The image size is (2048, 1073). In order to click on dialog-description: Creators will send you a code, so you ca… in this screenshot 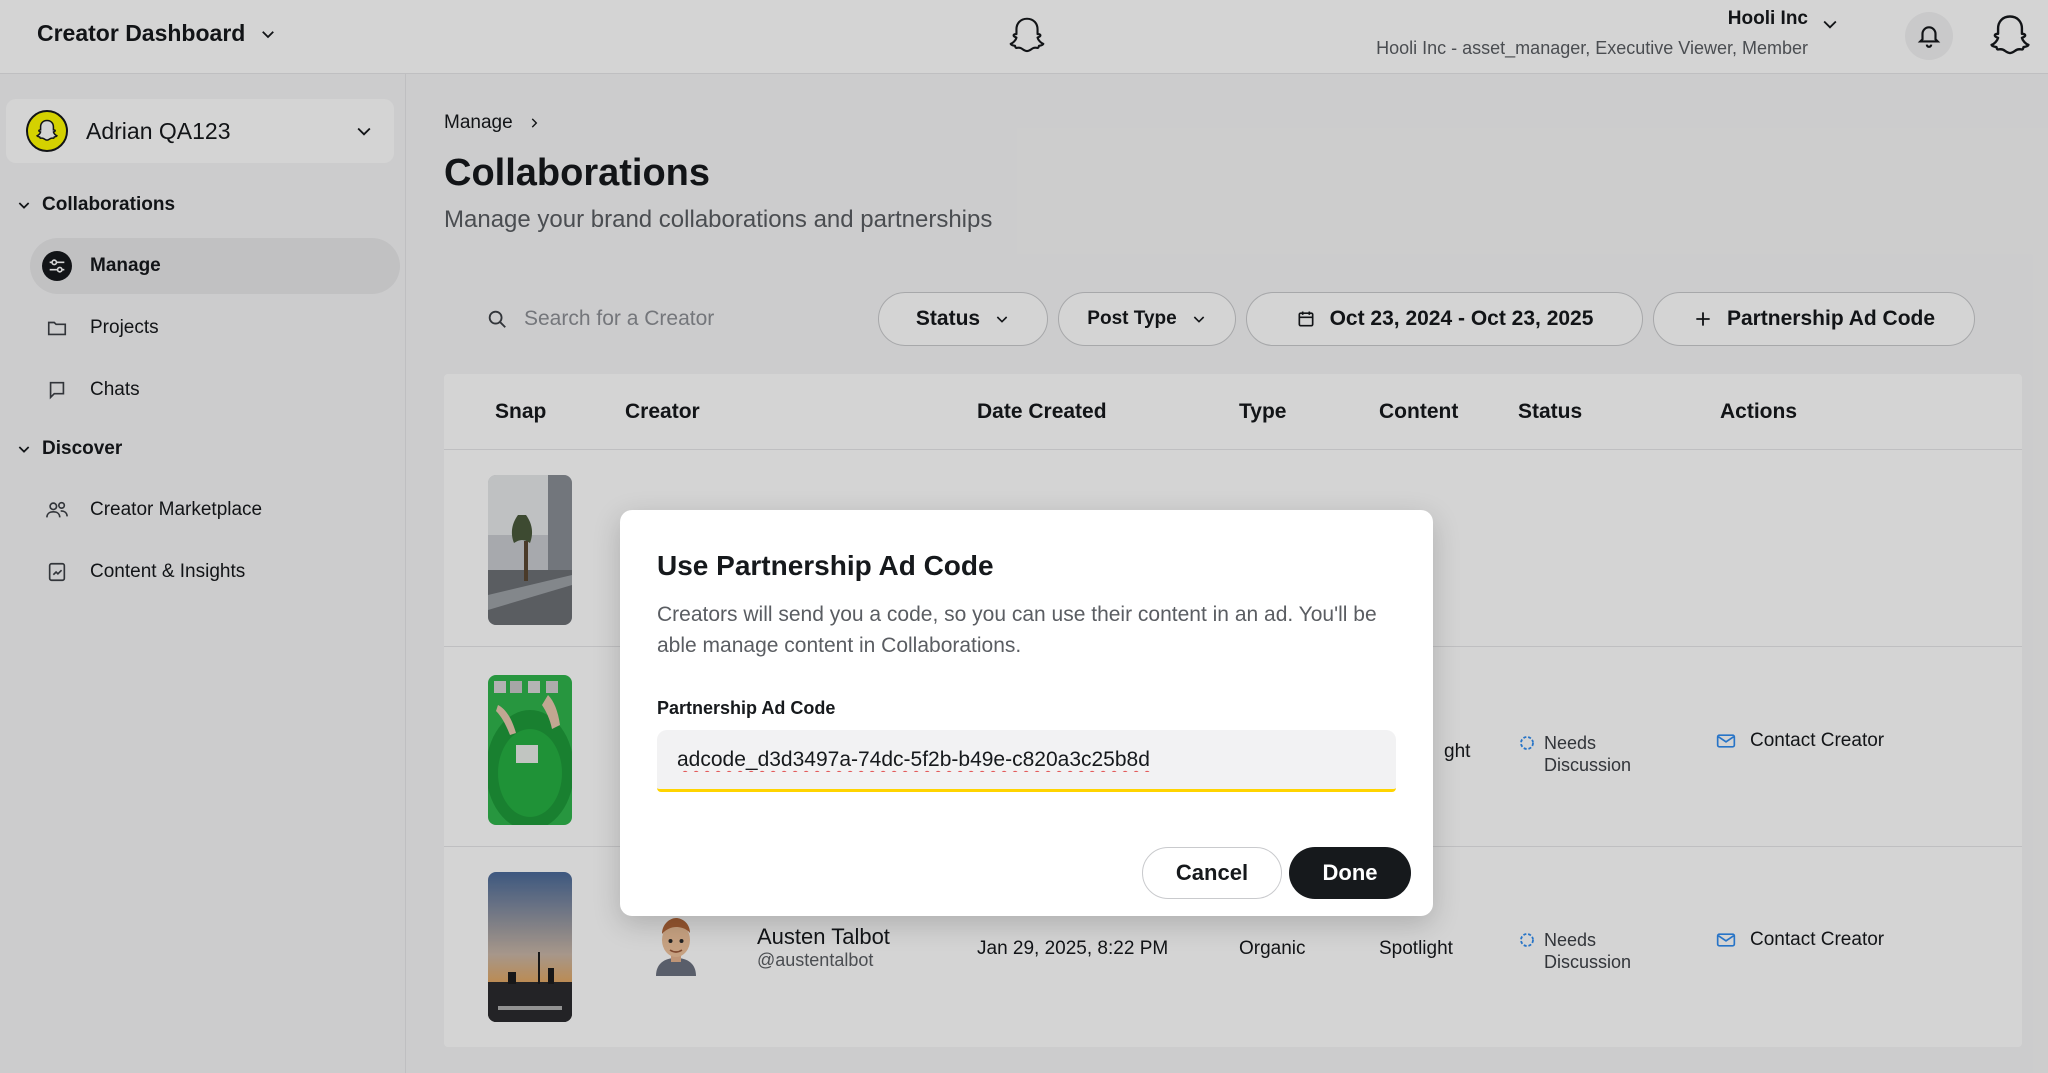, I will do `click(1017, 630)`.